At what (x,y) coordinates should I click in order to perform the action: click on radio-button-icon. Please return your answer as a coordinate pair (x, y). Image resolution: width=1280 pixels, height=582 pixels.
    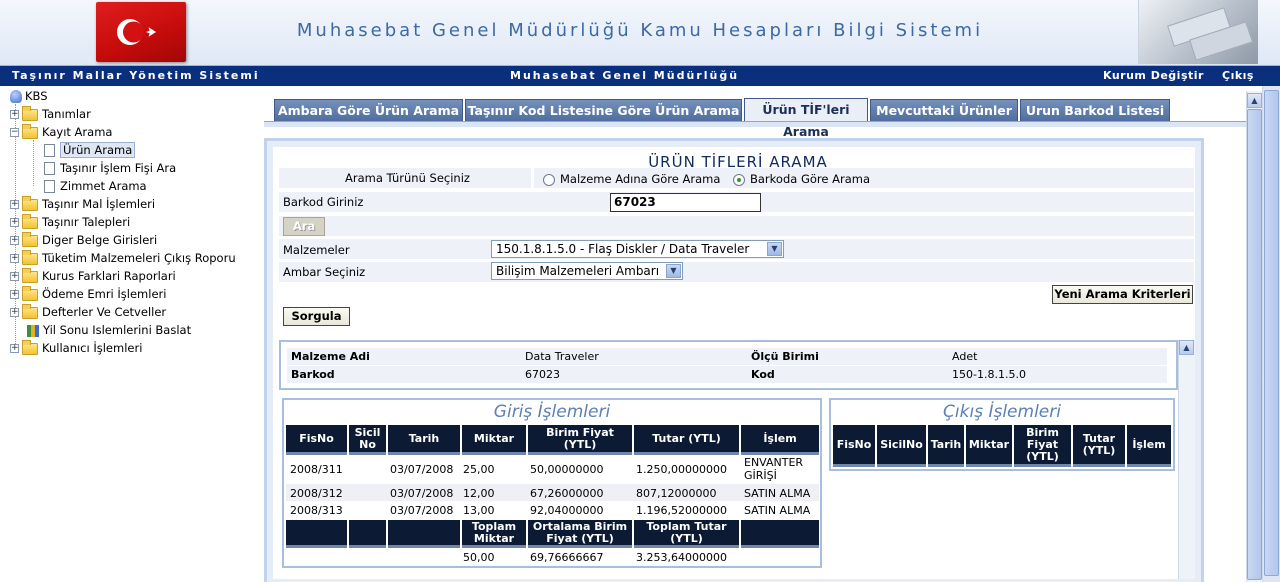
    Looking at the image, I should click on (549, 179).